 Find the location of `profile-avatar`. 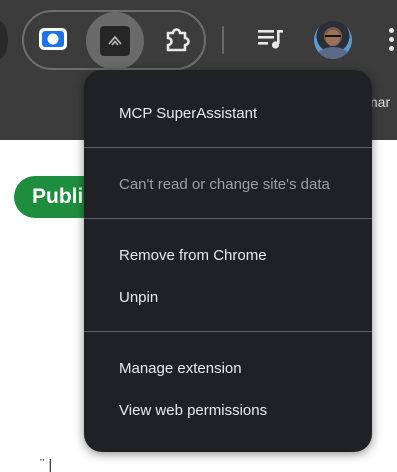

profile-avatar is located at coordinates (333, 40).